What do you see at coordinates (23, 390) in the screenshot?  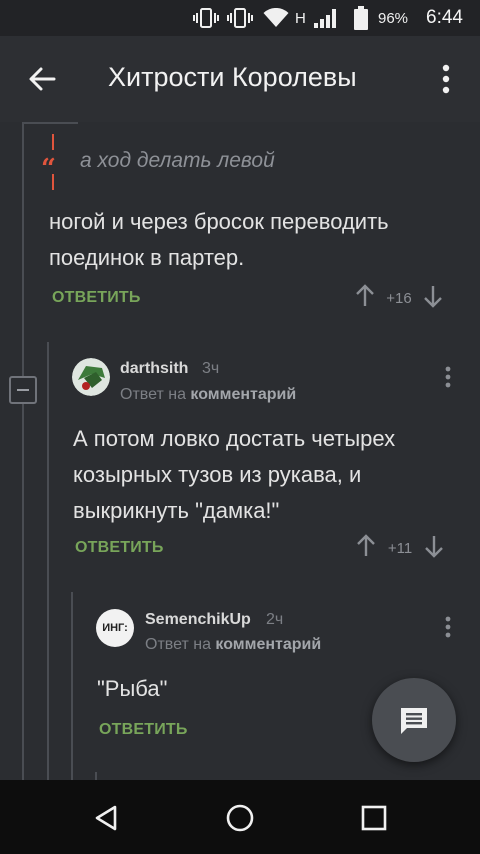 I see `collapse-thread-button` at bounding box center [23, 390].